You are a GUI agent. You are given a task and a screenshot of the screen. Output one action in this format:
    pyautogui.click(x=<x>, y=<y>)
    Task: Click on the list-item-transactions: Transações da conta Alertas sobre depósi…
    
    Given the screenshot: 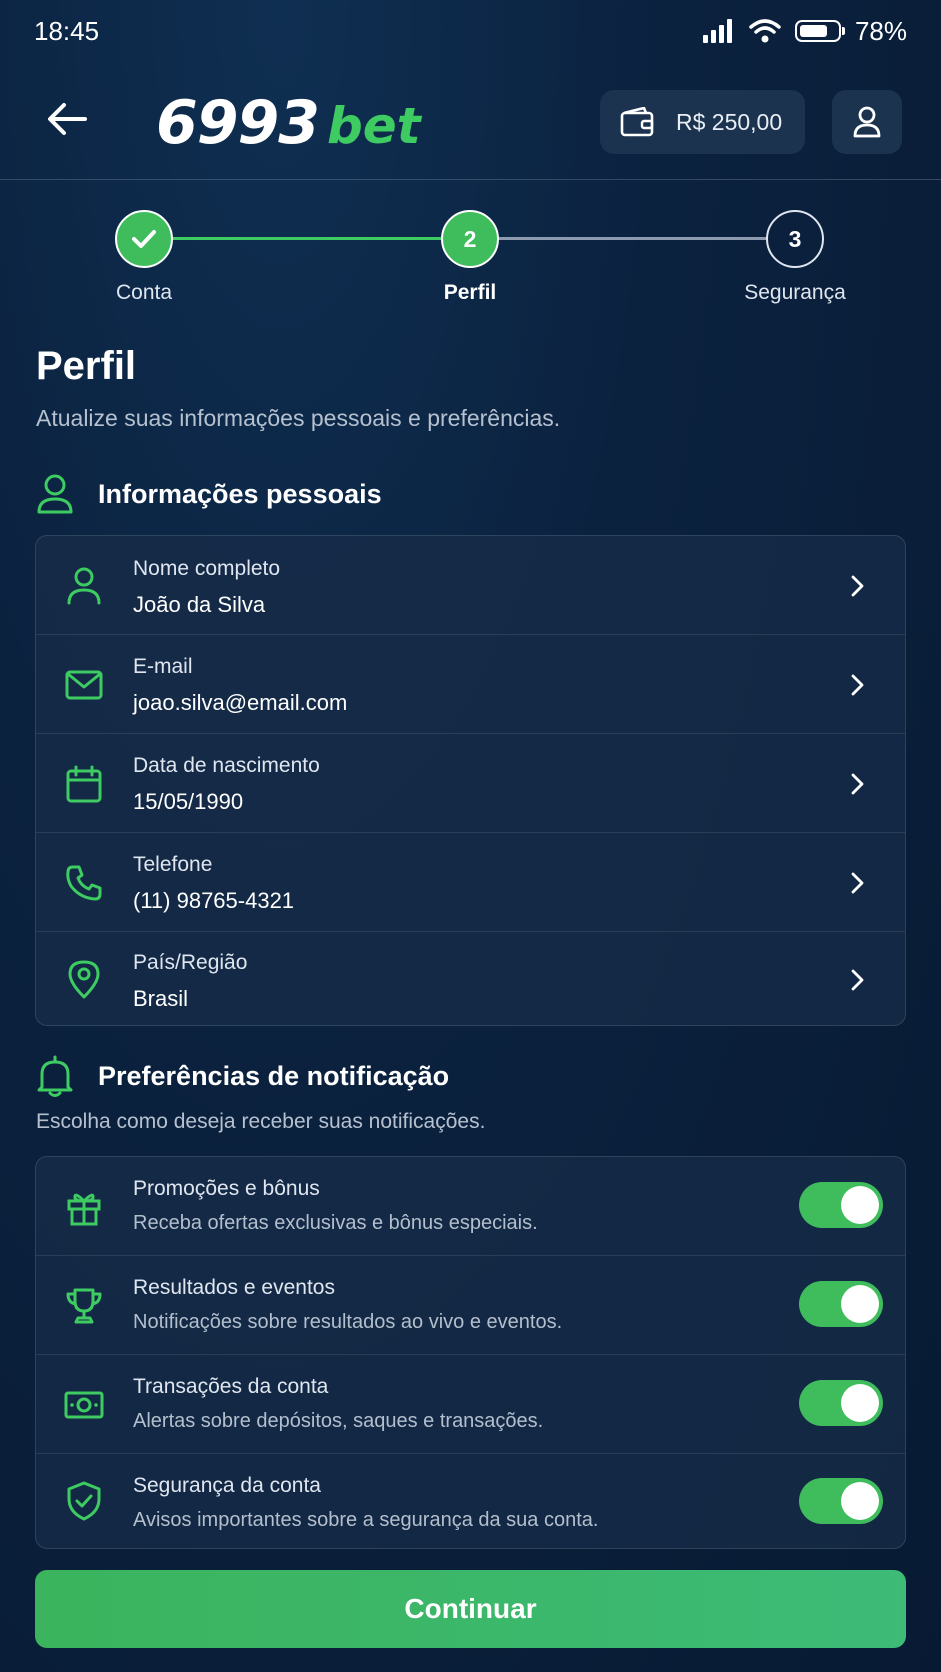 What is the action you would take?
    pyautogui.click(x=470, y=1404)
    